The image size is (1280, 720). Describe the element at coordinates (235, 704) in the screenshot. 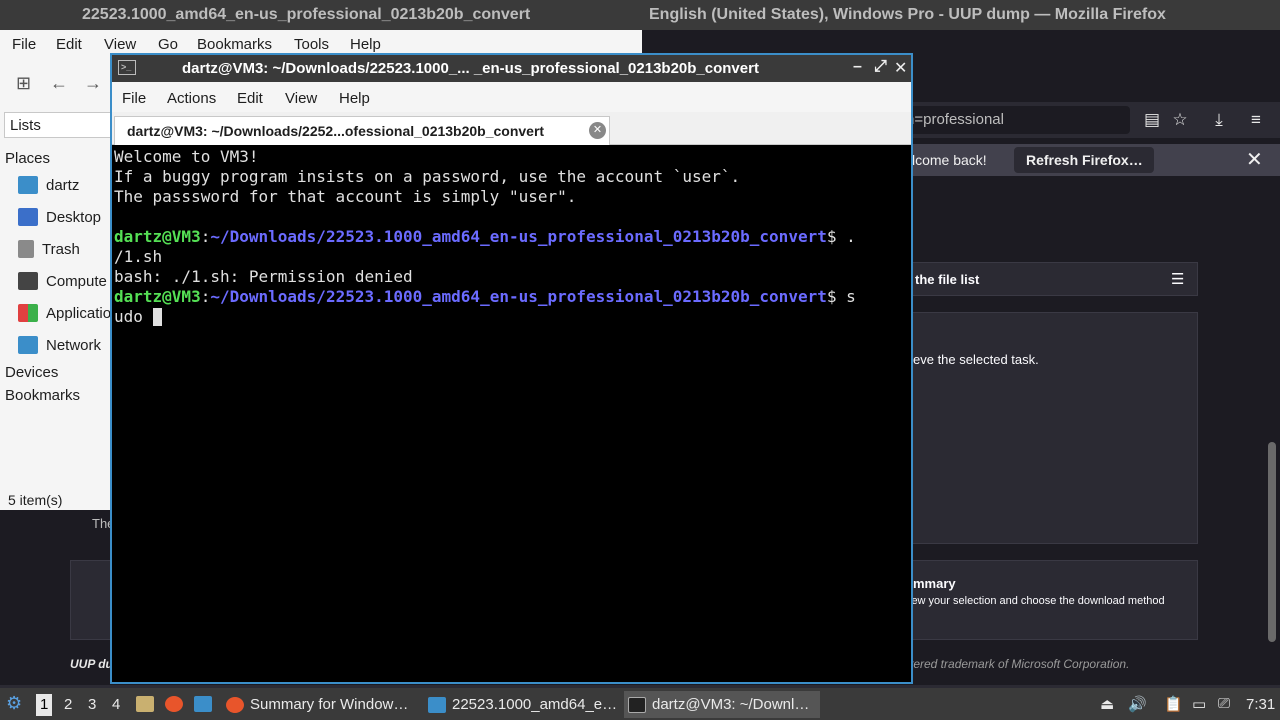

I see `firefox-icon` at that location.